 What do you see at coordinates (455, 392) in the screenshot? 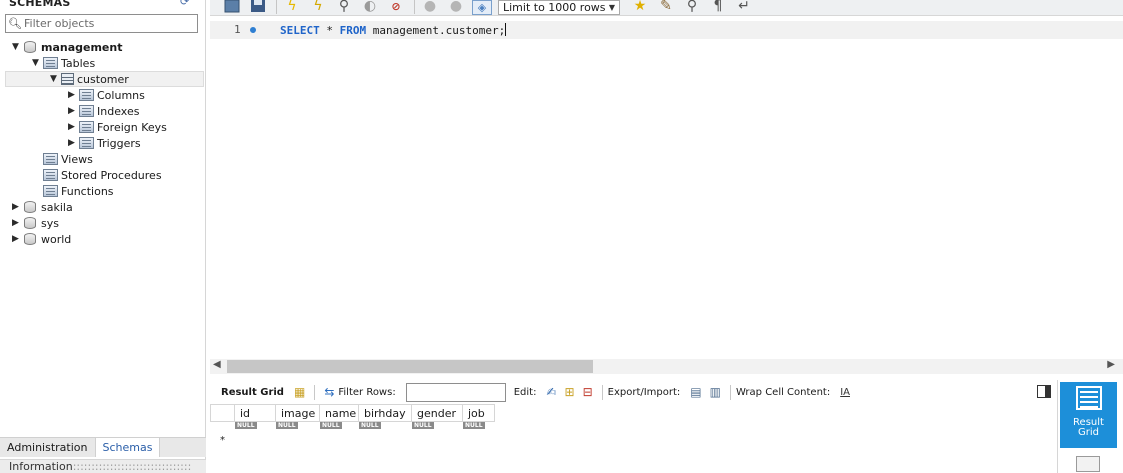
I see `filter-rows-input` at bounding box center [455, 392].